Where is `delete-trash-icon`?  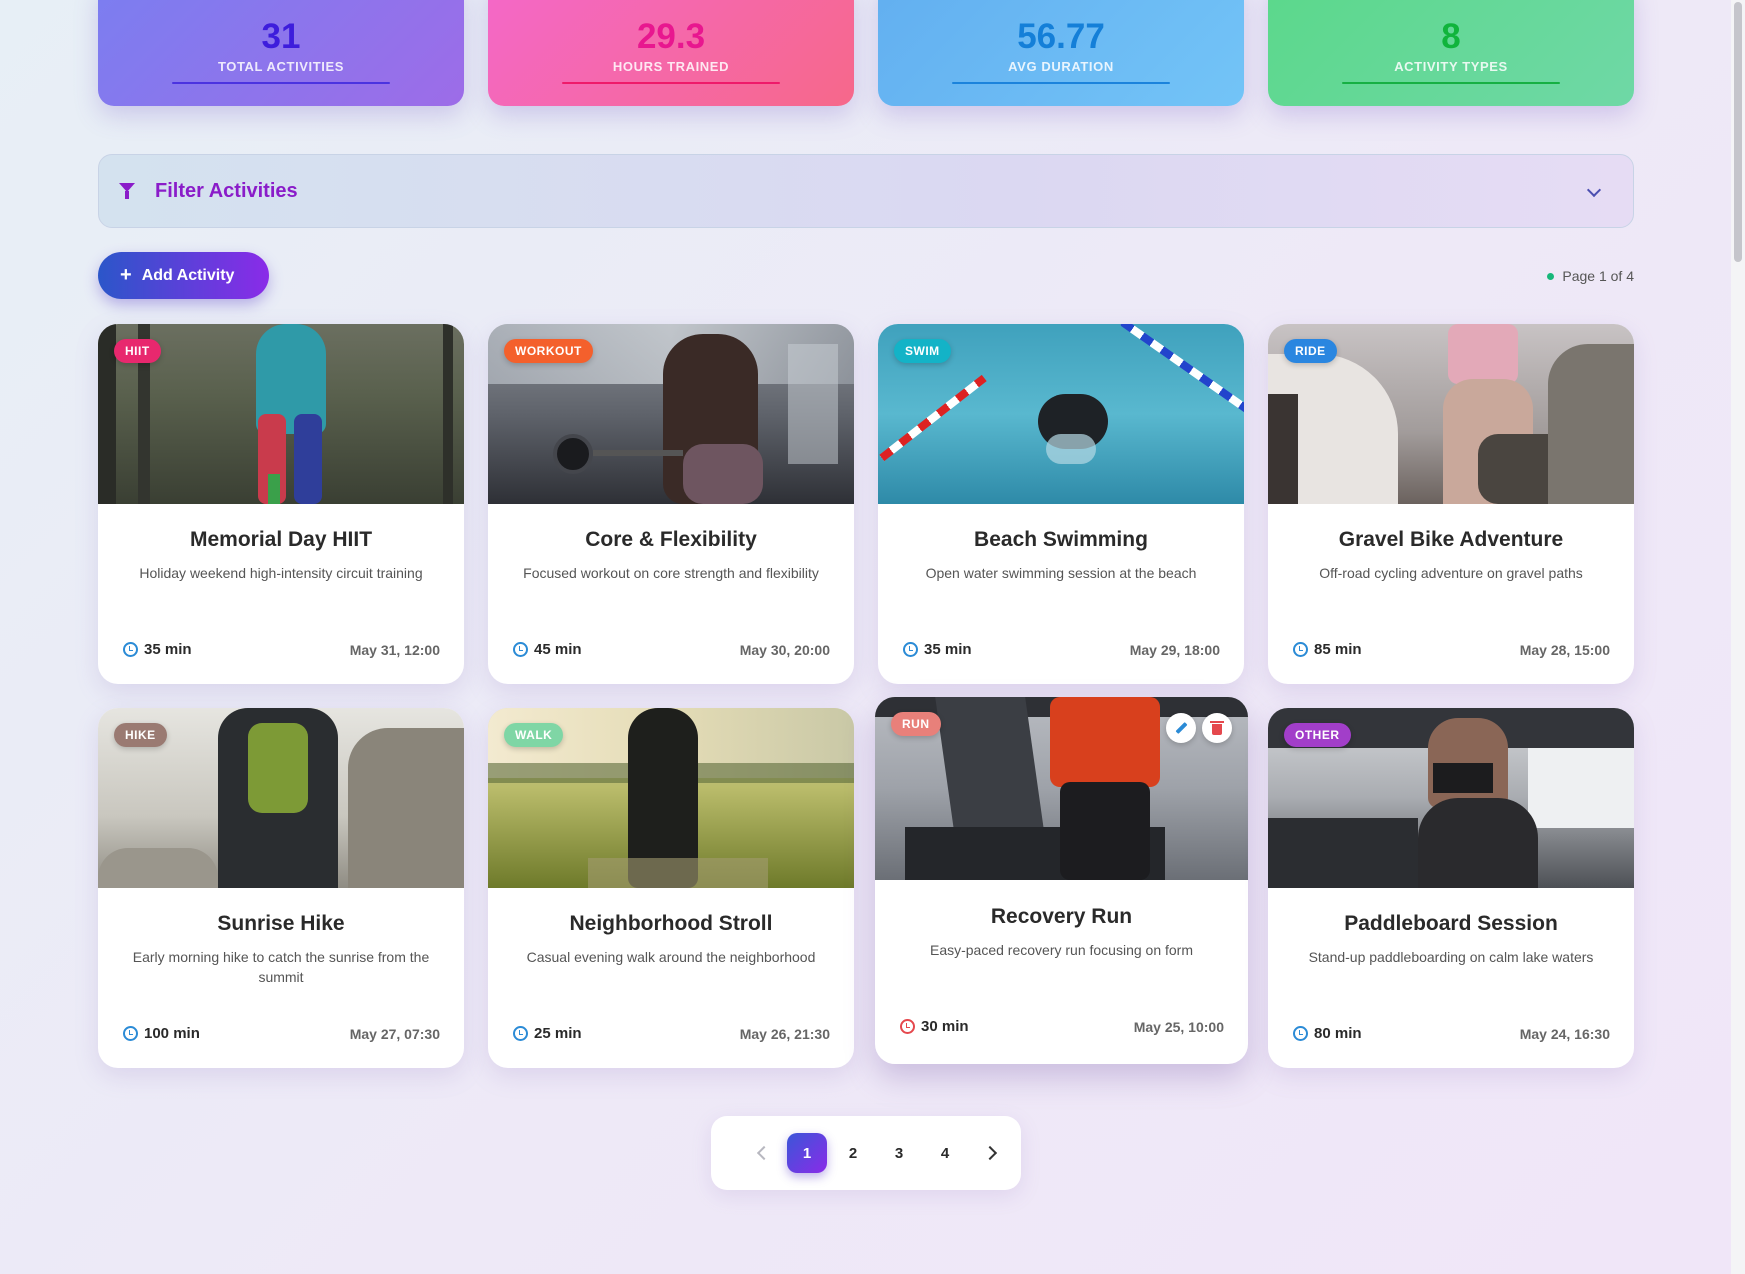 delete-trash-icon is located at coordinates (1217, 728).